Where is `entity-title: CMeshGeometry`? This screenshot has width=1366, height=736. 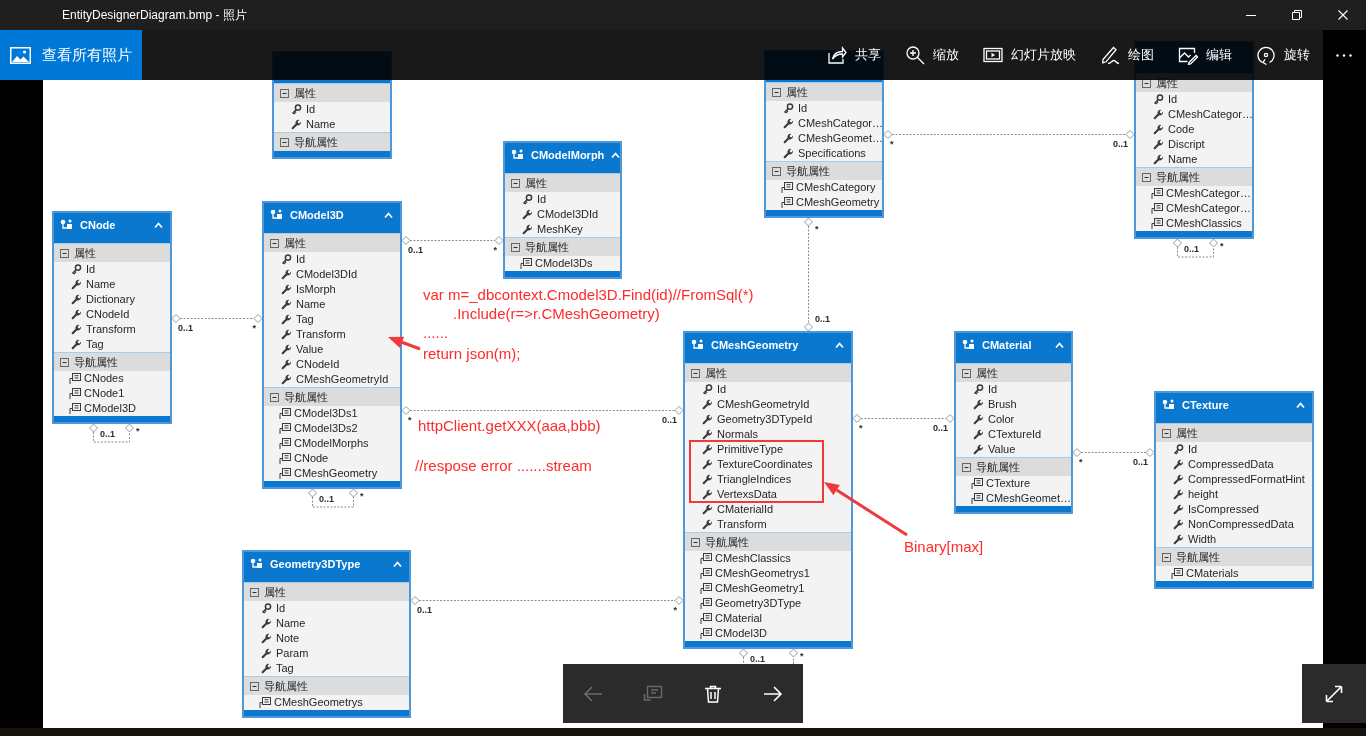
entity-title: CMeshGeometry is located at coordinates (755, 345).